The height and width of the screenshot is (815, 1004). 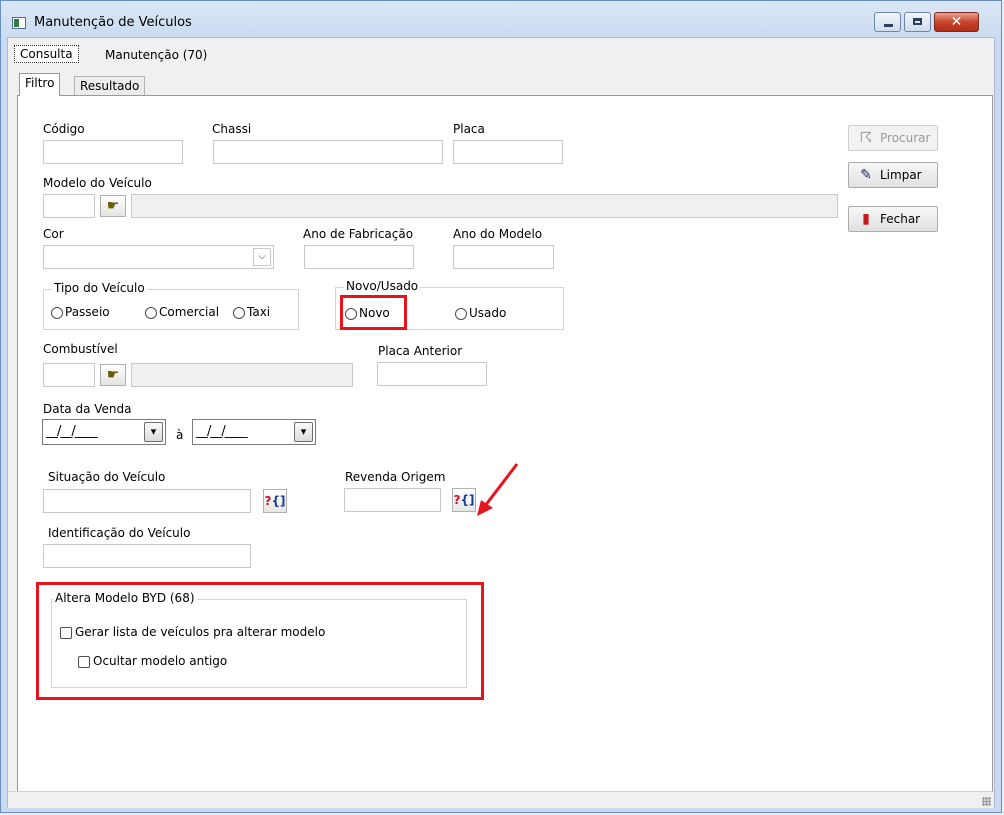 I want to click on ano-fabricacao-label: Ano de Fabricação, so click(x=358, y=234).